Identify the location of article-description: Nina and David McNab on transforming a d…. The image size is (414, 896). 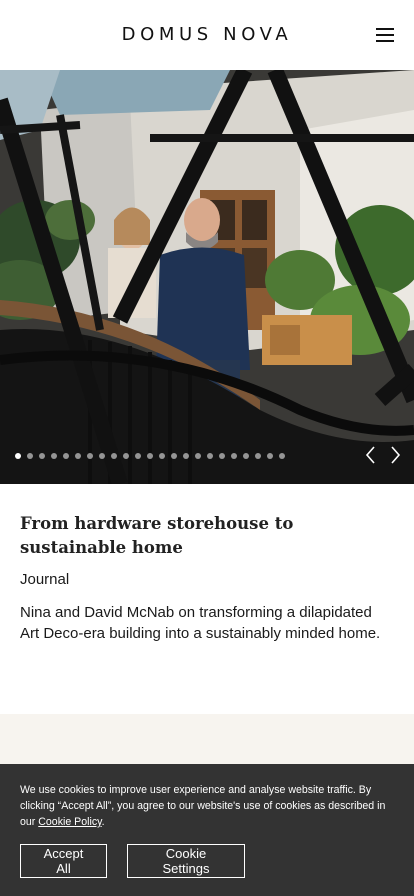
(200, 623).